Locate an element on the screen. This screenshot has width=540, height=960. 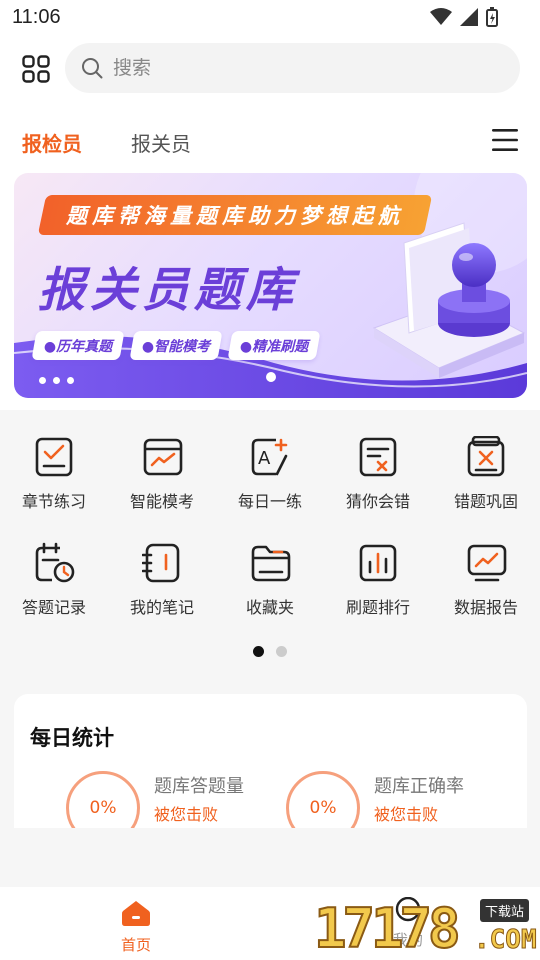
watermark-suffix: .COM is located at coordinates (506, 940).